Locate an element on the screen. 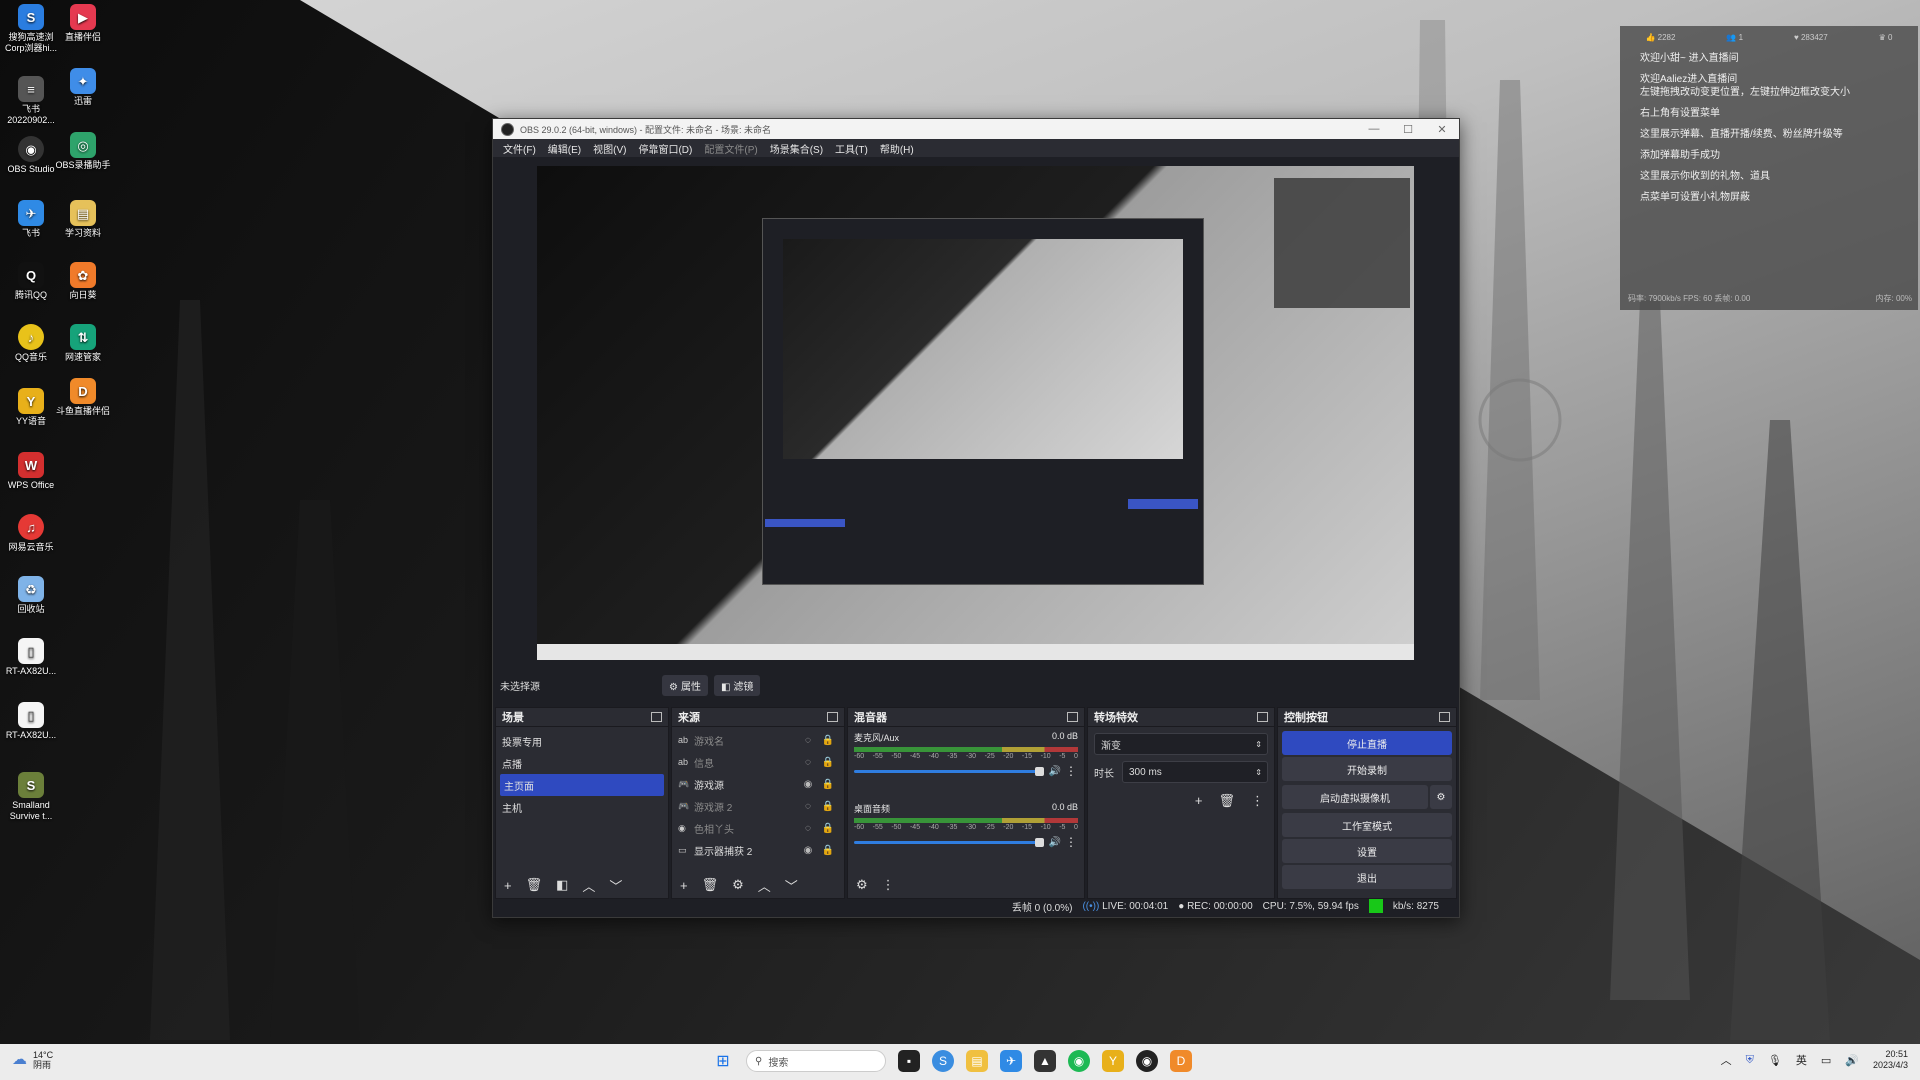 This screenshot has height=1080, width=1920. source-item: ab 信息 ◌ 🔒 is located at coordinates (758, 762).